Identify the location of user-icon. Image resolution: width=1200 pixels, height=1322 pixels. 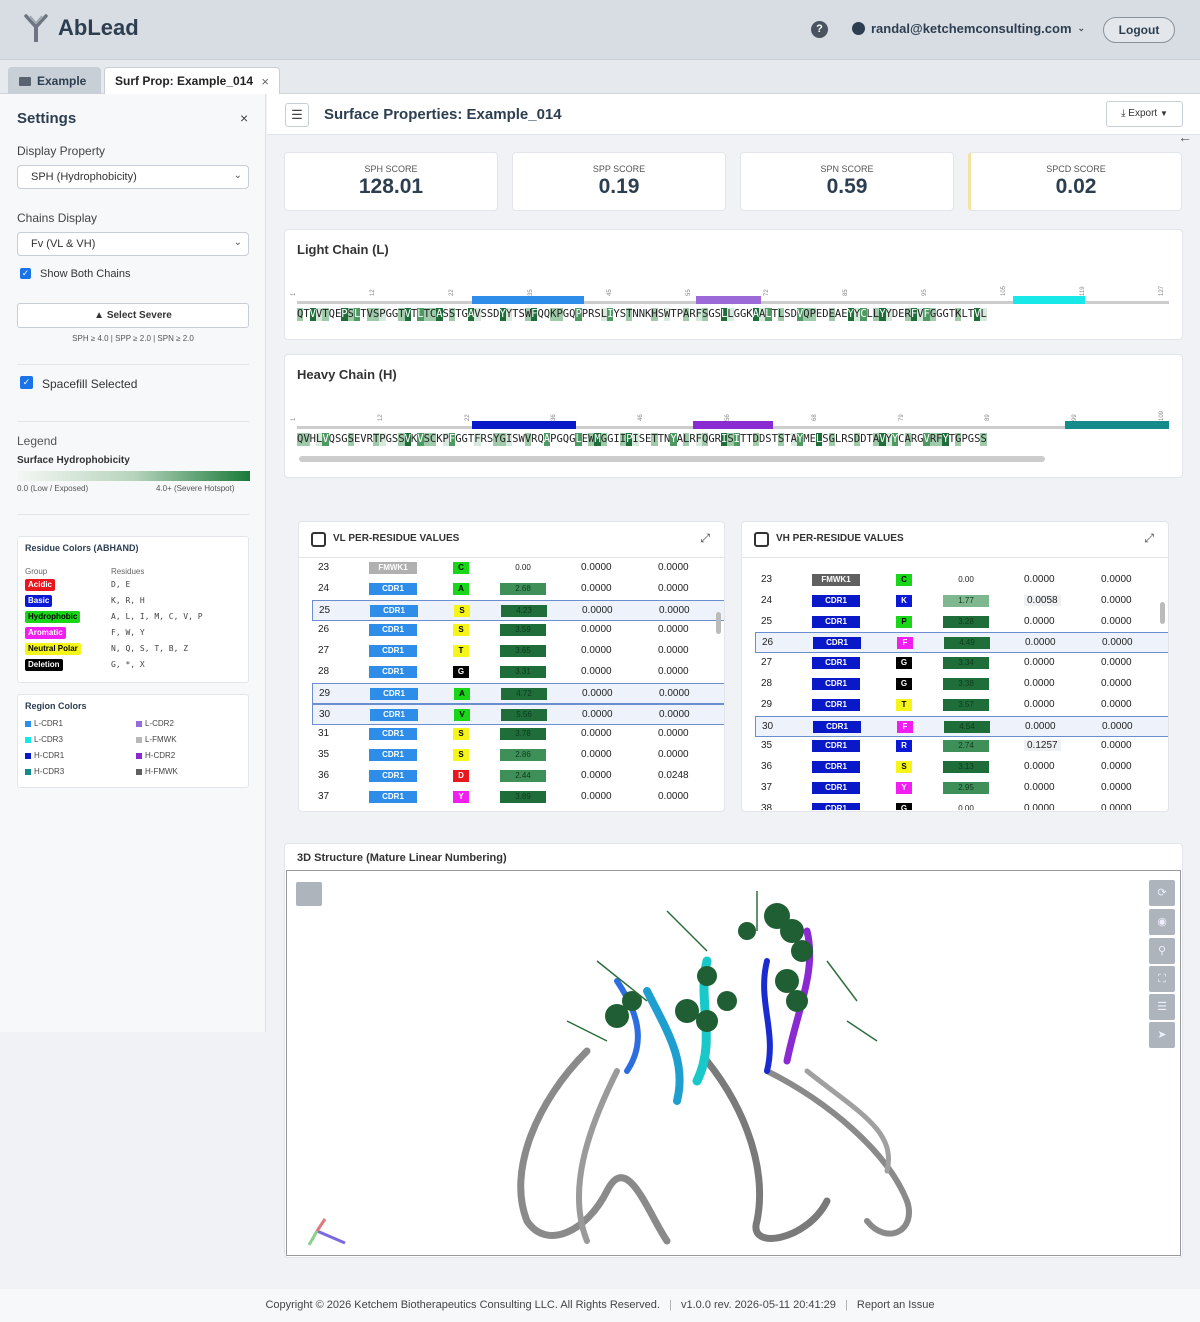
(858, 28).